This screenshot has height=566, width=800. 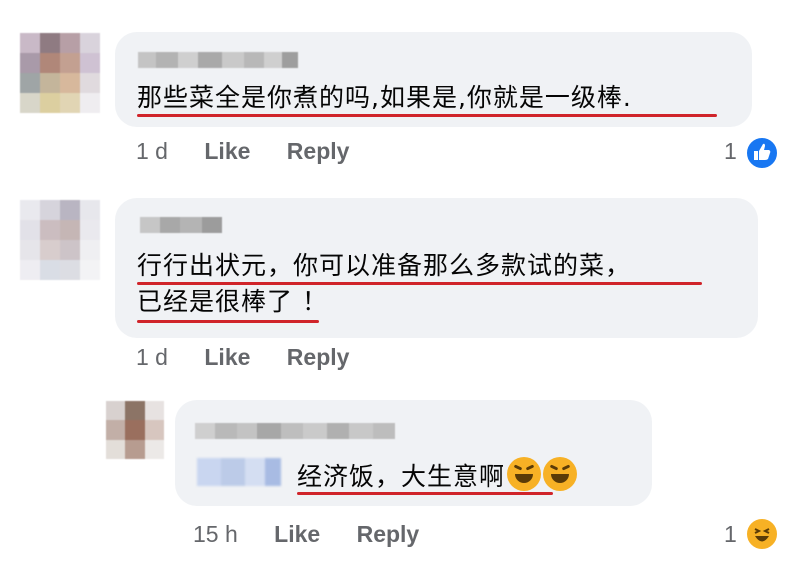 I want to click on reply-text: 经济饭，大生意啊, so click(x=437, y=475).